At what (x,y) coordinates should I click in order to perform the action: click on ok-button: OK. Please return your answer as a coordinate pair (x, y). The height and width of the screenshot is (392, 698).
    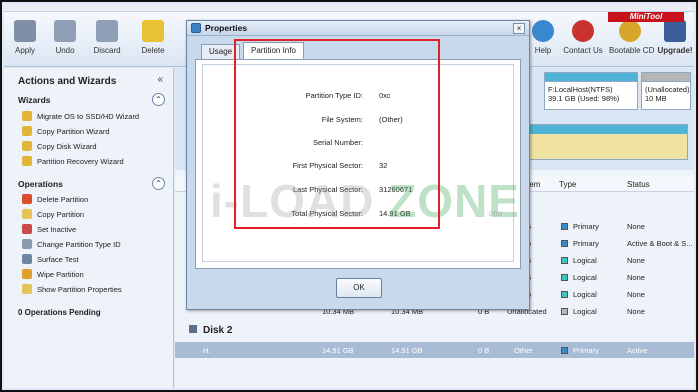
    Looking at the image, I should click on (359, 288).